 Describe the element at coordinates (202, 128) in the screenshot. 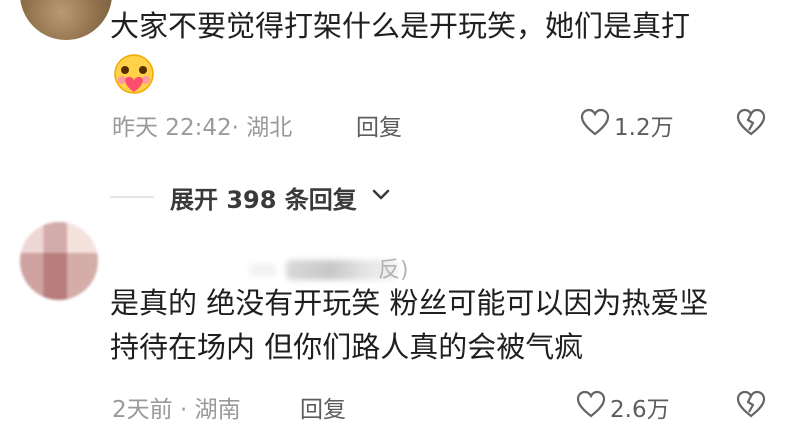

I see `comment-meta: 昨天 22:42· 湖北` at that location.